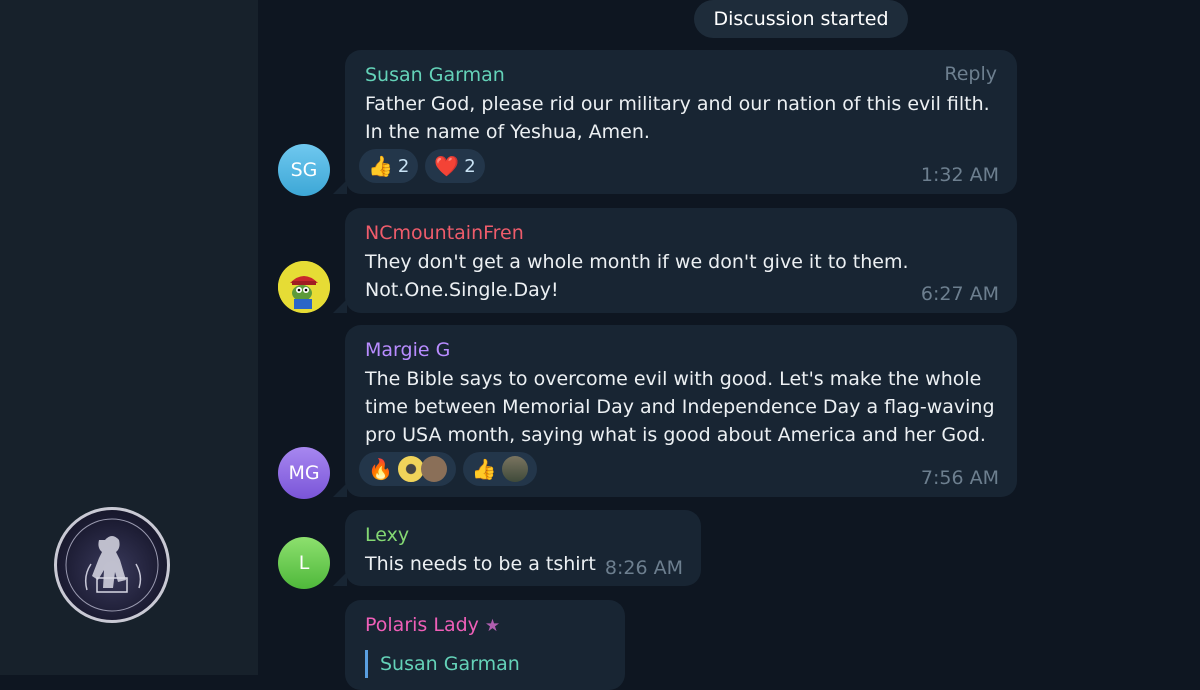  I want to click on message-time: 8:26 AM, so click(643, 568).